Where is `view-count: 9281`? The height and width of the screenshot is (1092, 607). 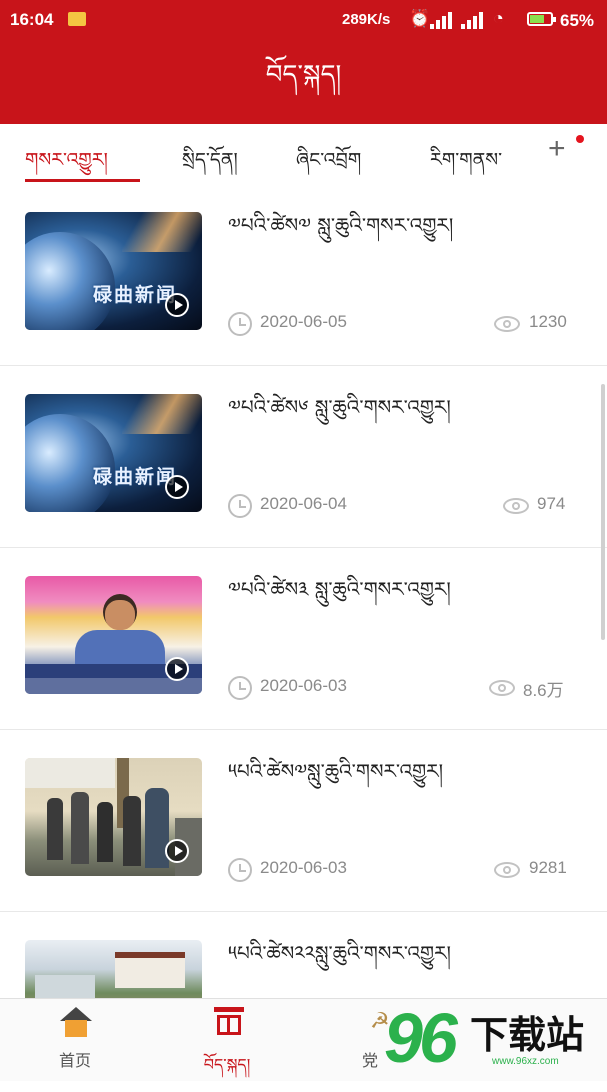 view-count: 9281 is located at coordinates (548, 867).